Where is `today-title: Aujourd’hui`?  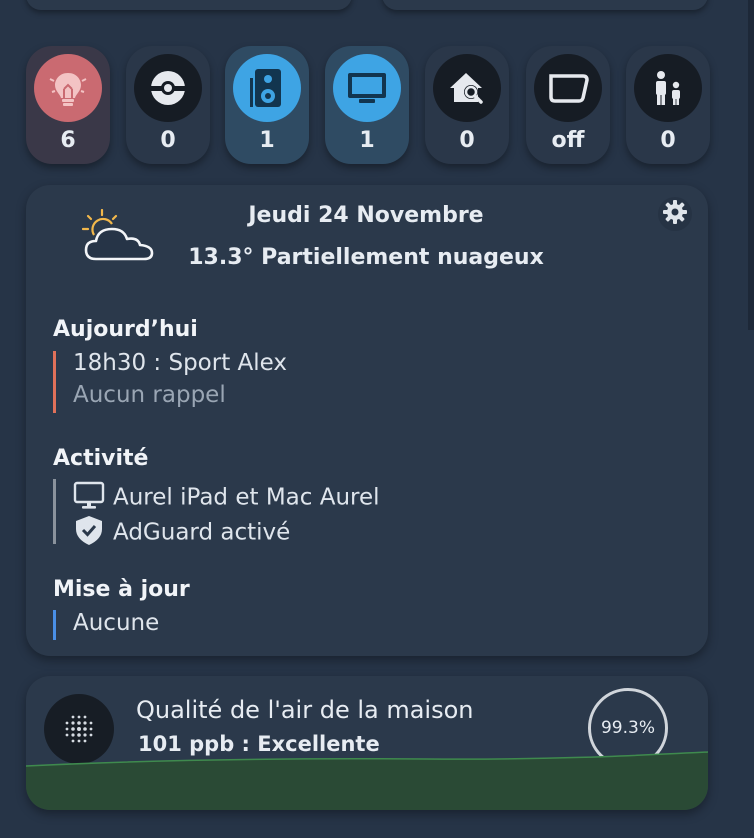
today-title: Aujourd’hui is located at coordinates (125, 329).